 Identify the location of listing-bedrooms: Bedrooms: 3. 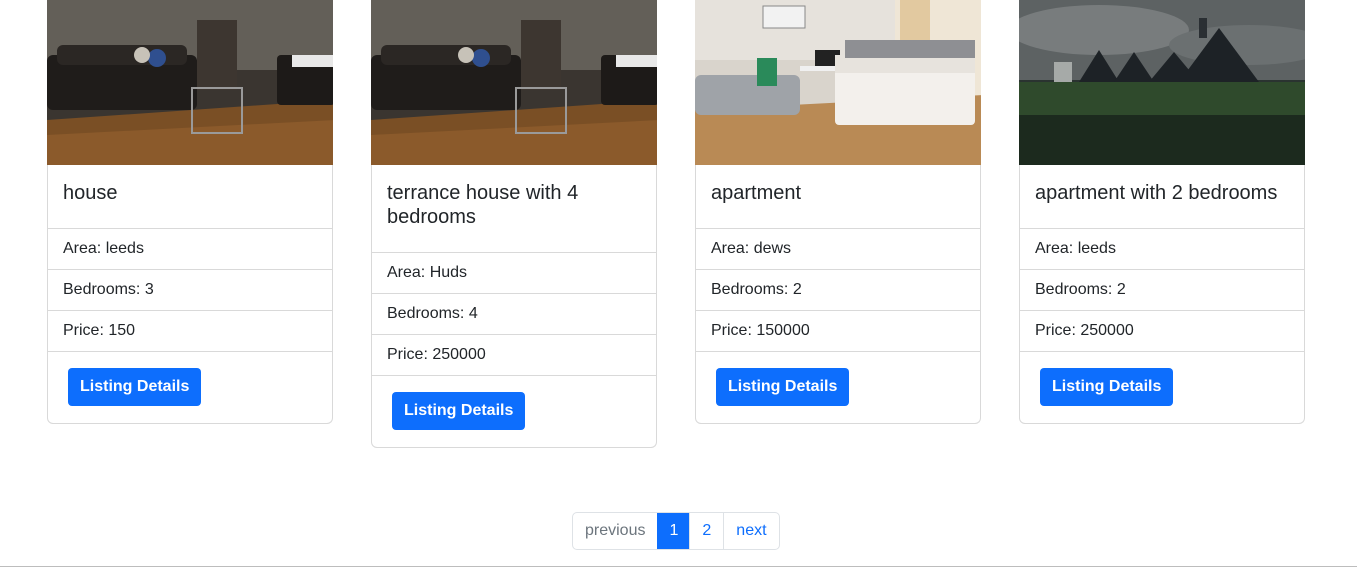
(190, 290).